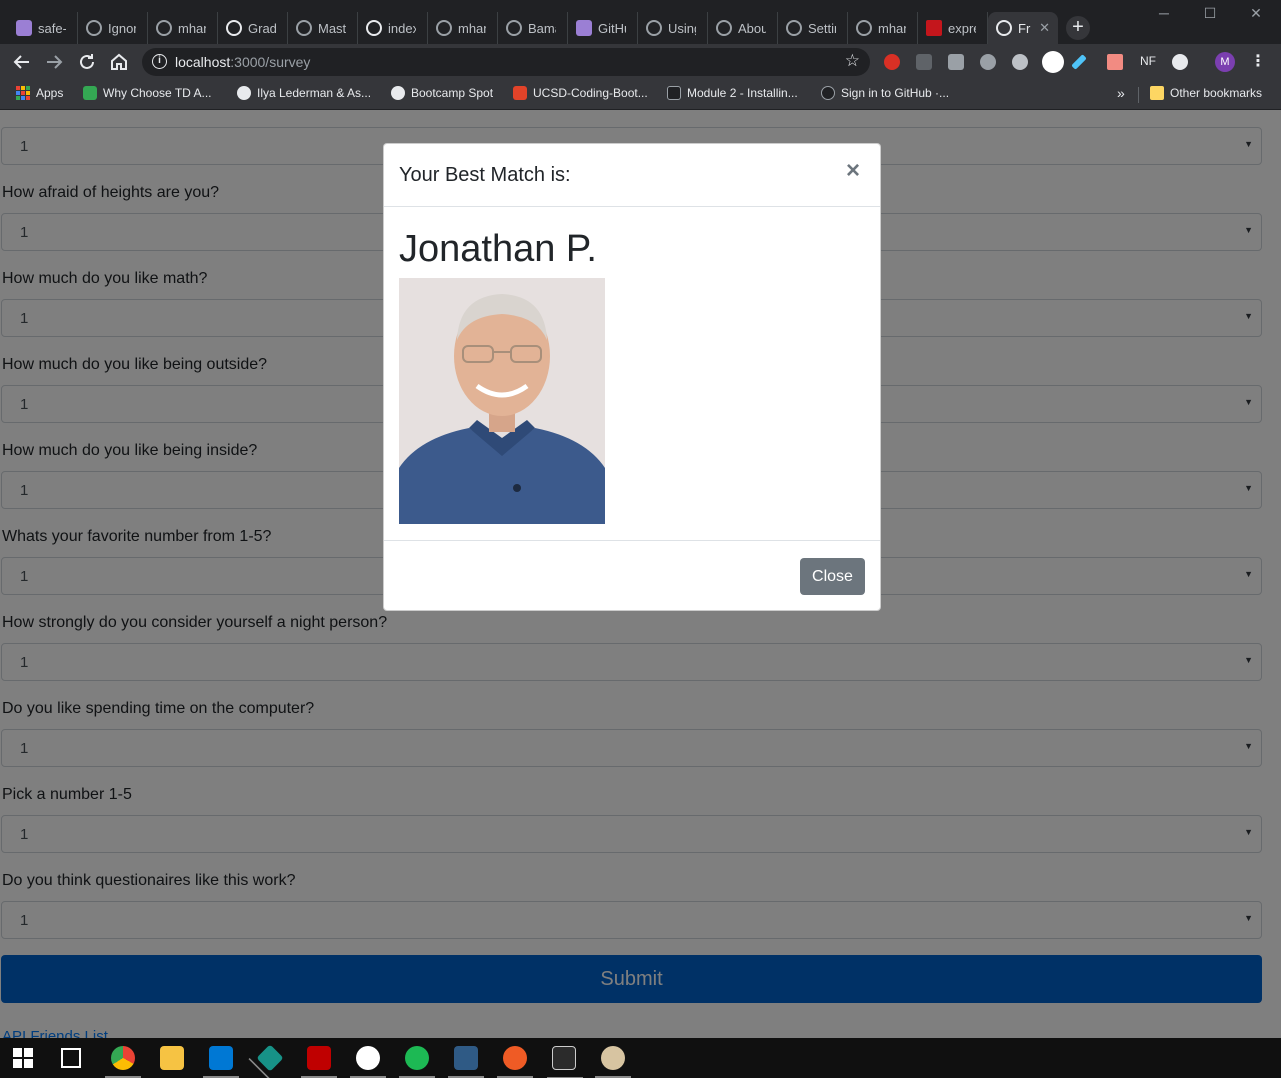 The image size is (1281, 1078). I want to click on maximize-button: ☐, so click(1210, 15).